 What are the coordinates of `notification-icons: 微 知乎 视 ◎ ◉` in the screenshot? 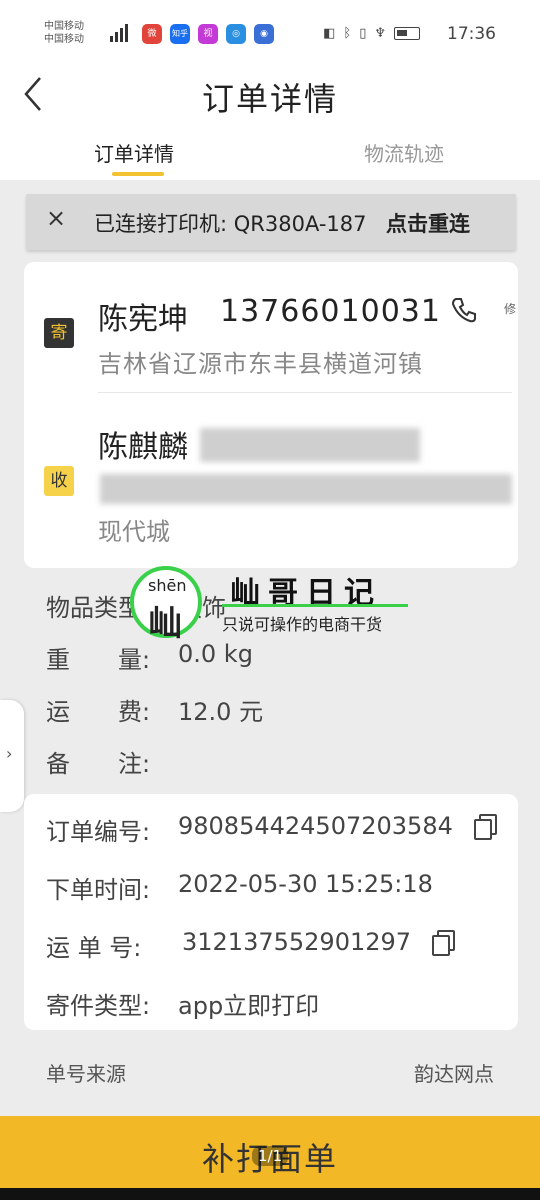 It's located at (208, 34).